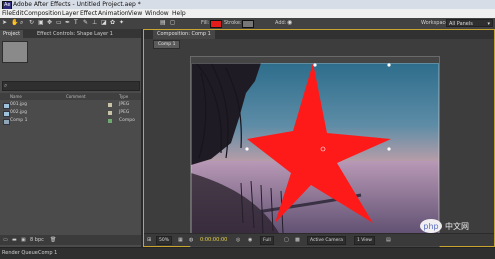  What do you see at coordinates (15, 52) in the screenshot?
I see `project-thumbnail` at bounding box center [15, 52].